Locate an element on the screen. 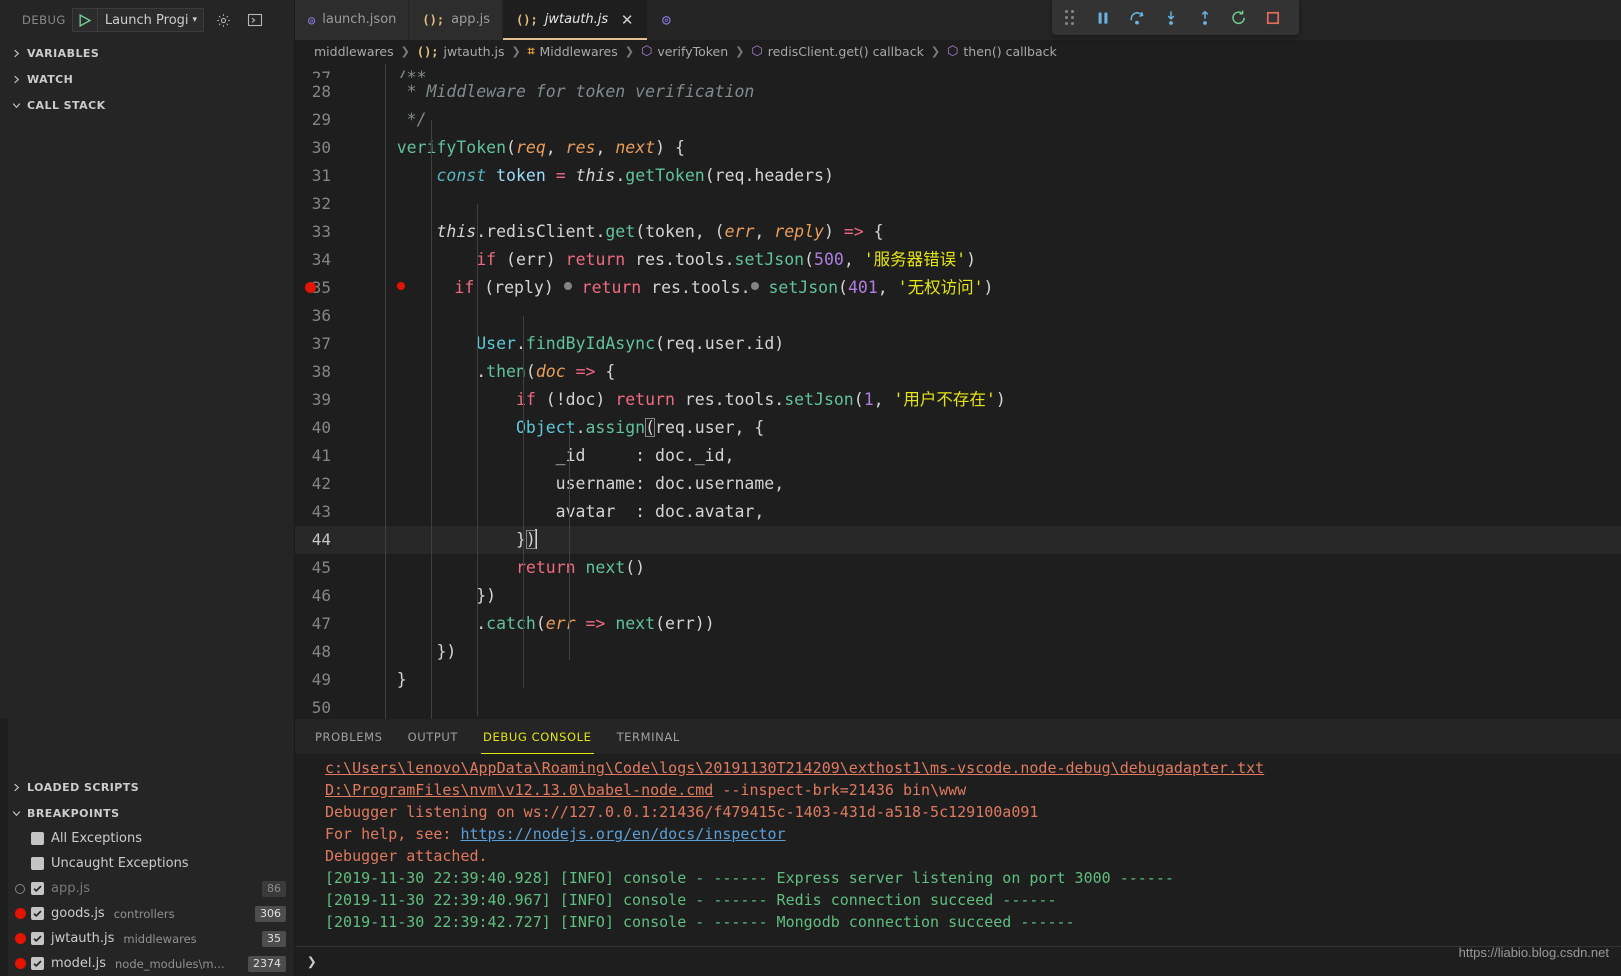 The image size is (1621, 976). code-line: 38 .then(doc => { is located at coordinates (958, 372).